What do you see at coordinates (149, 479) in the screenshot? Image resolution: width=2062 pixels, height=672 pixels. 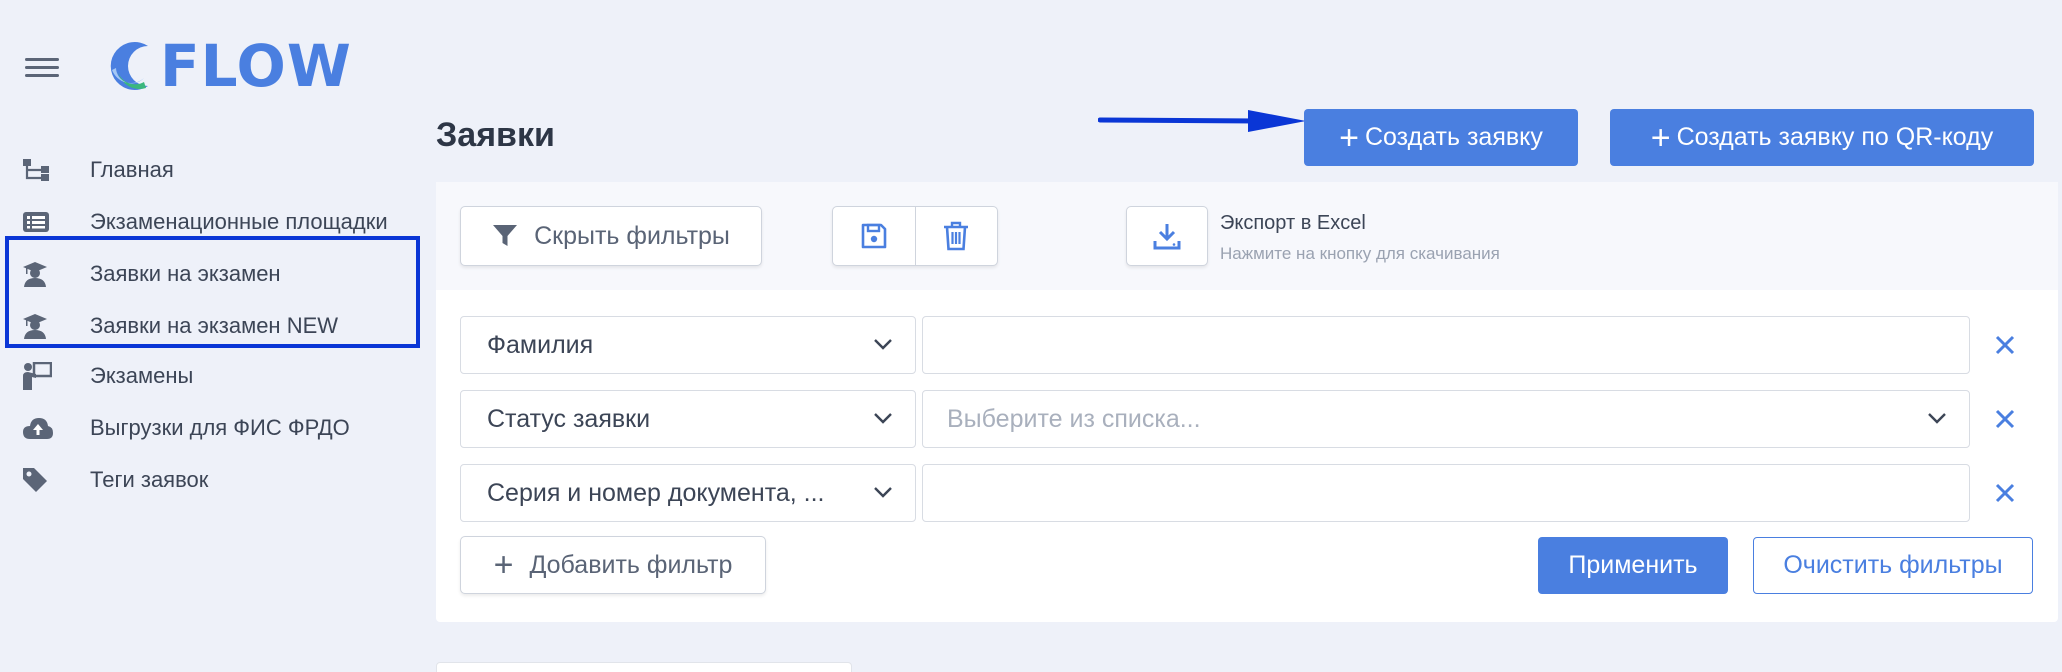 I see `sidebar-item-label: Теги заявок` at bounding box center [149, 479].